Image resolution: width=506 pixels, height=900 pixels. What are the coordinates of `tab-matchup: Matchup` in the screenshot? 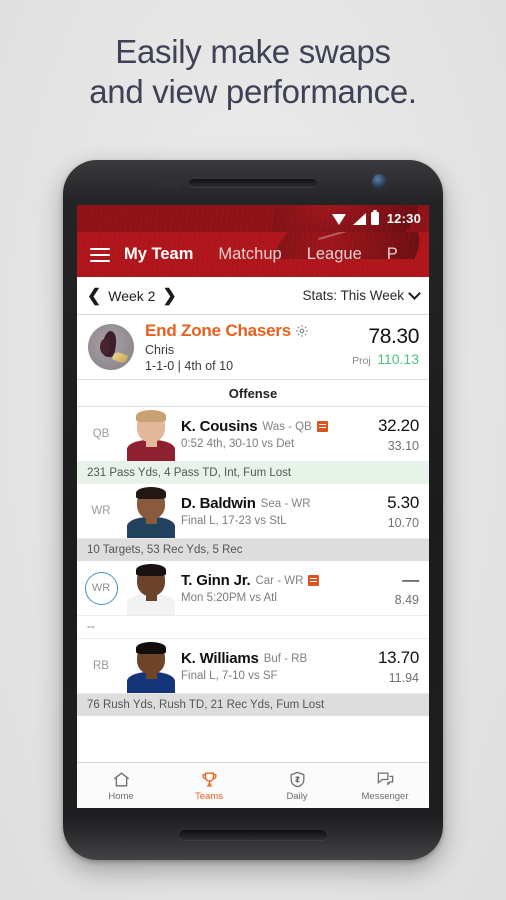 It's located at (249, 254).